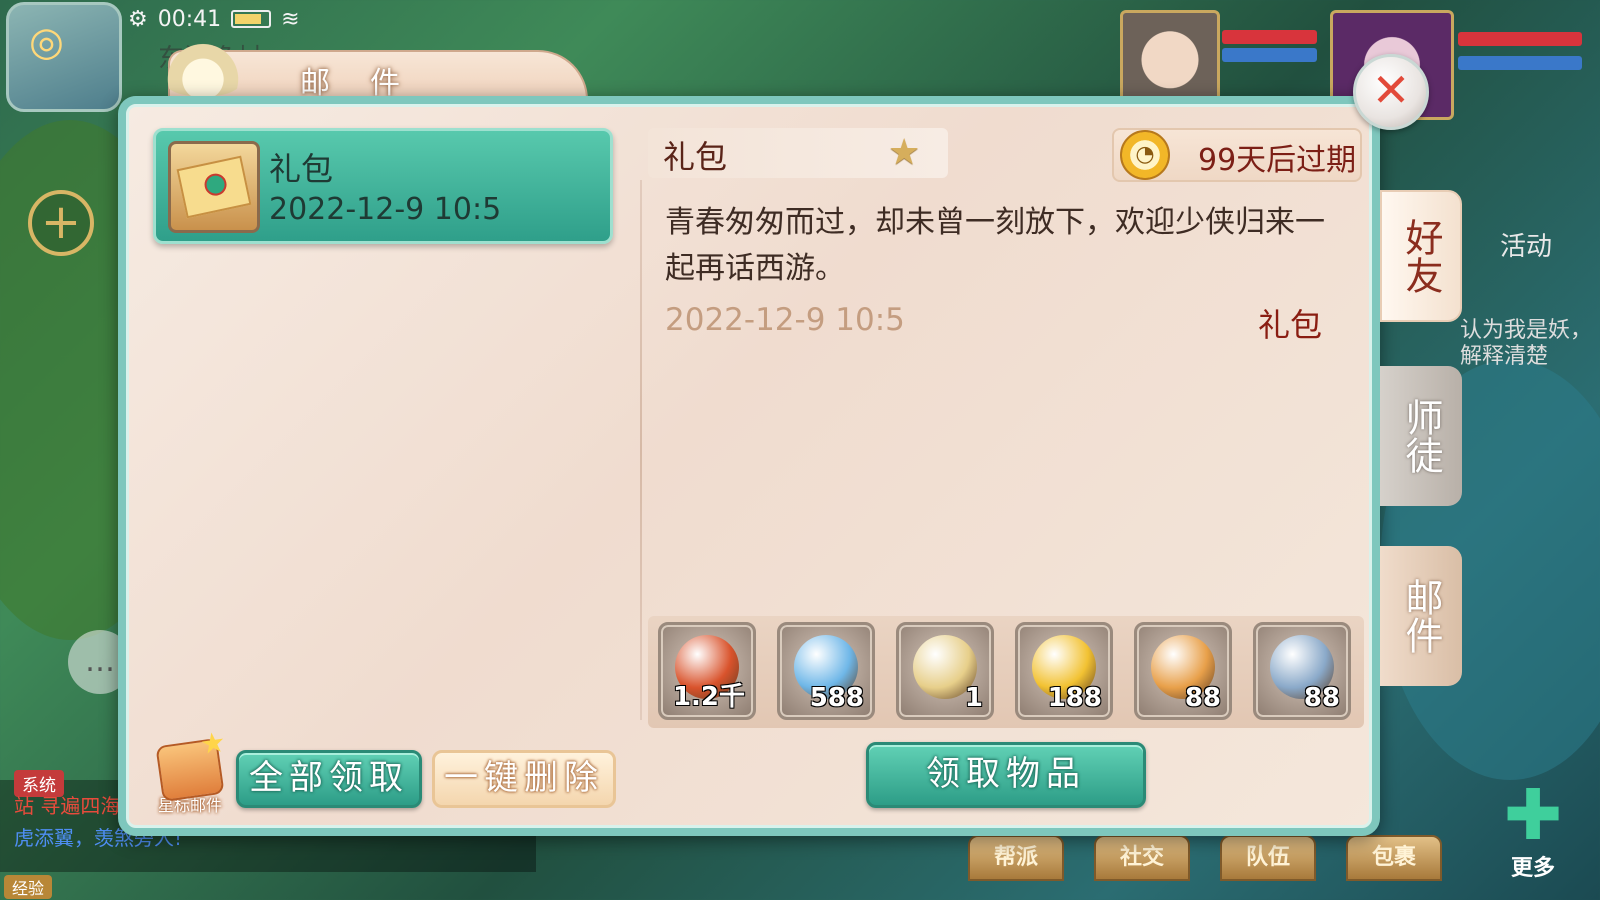 This screenshot has width=1600, height=900. Describe the element at coordinates (524, 779) in the screenshot. I see `delete-all-button: 一键删除` at that location.